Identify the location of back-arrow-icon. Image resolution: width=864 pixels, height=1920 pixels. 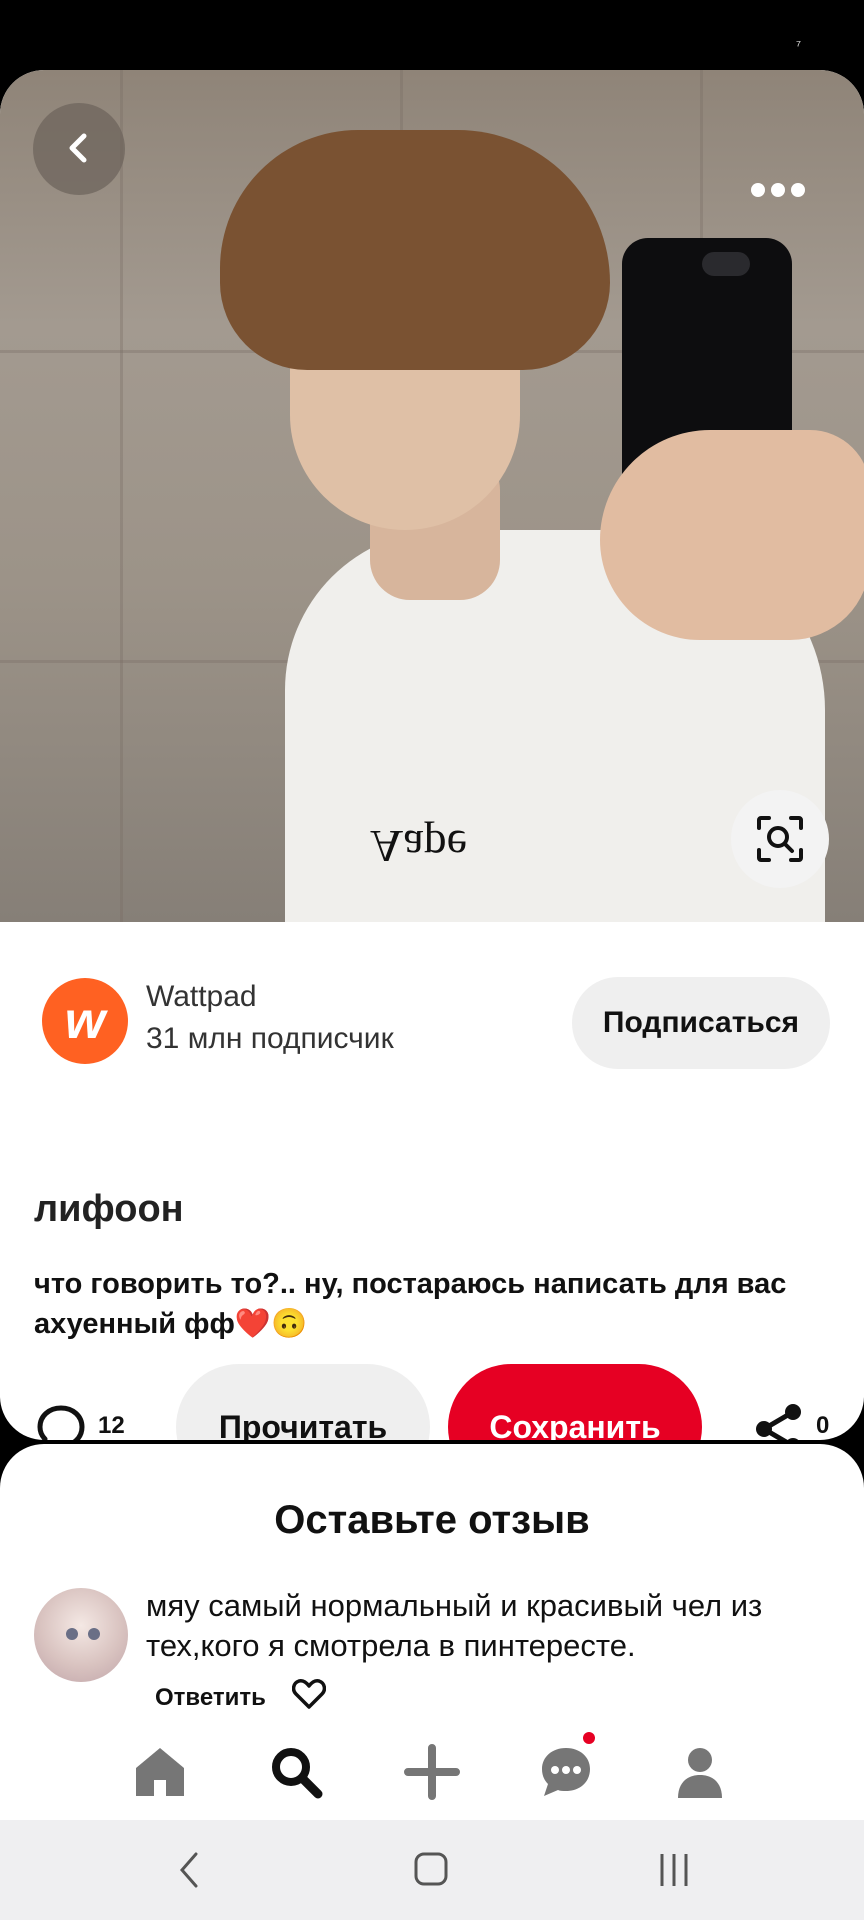
(78, 148).